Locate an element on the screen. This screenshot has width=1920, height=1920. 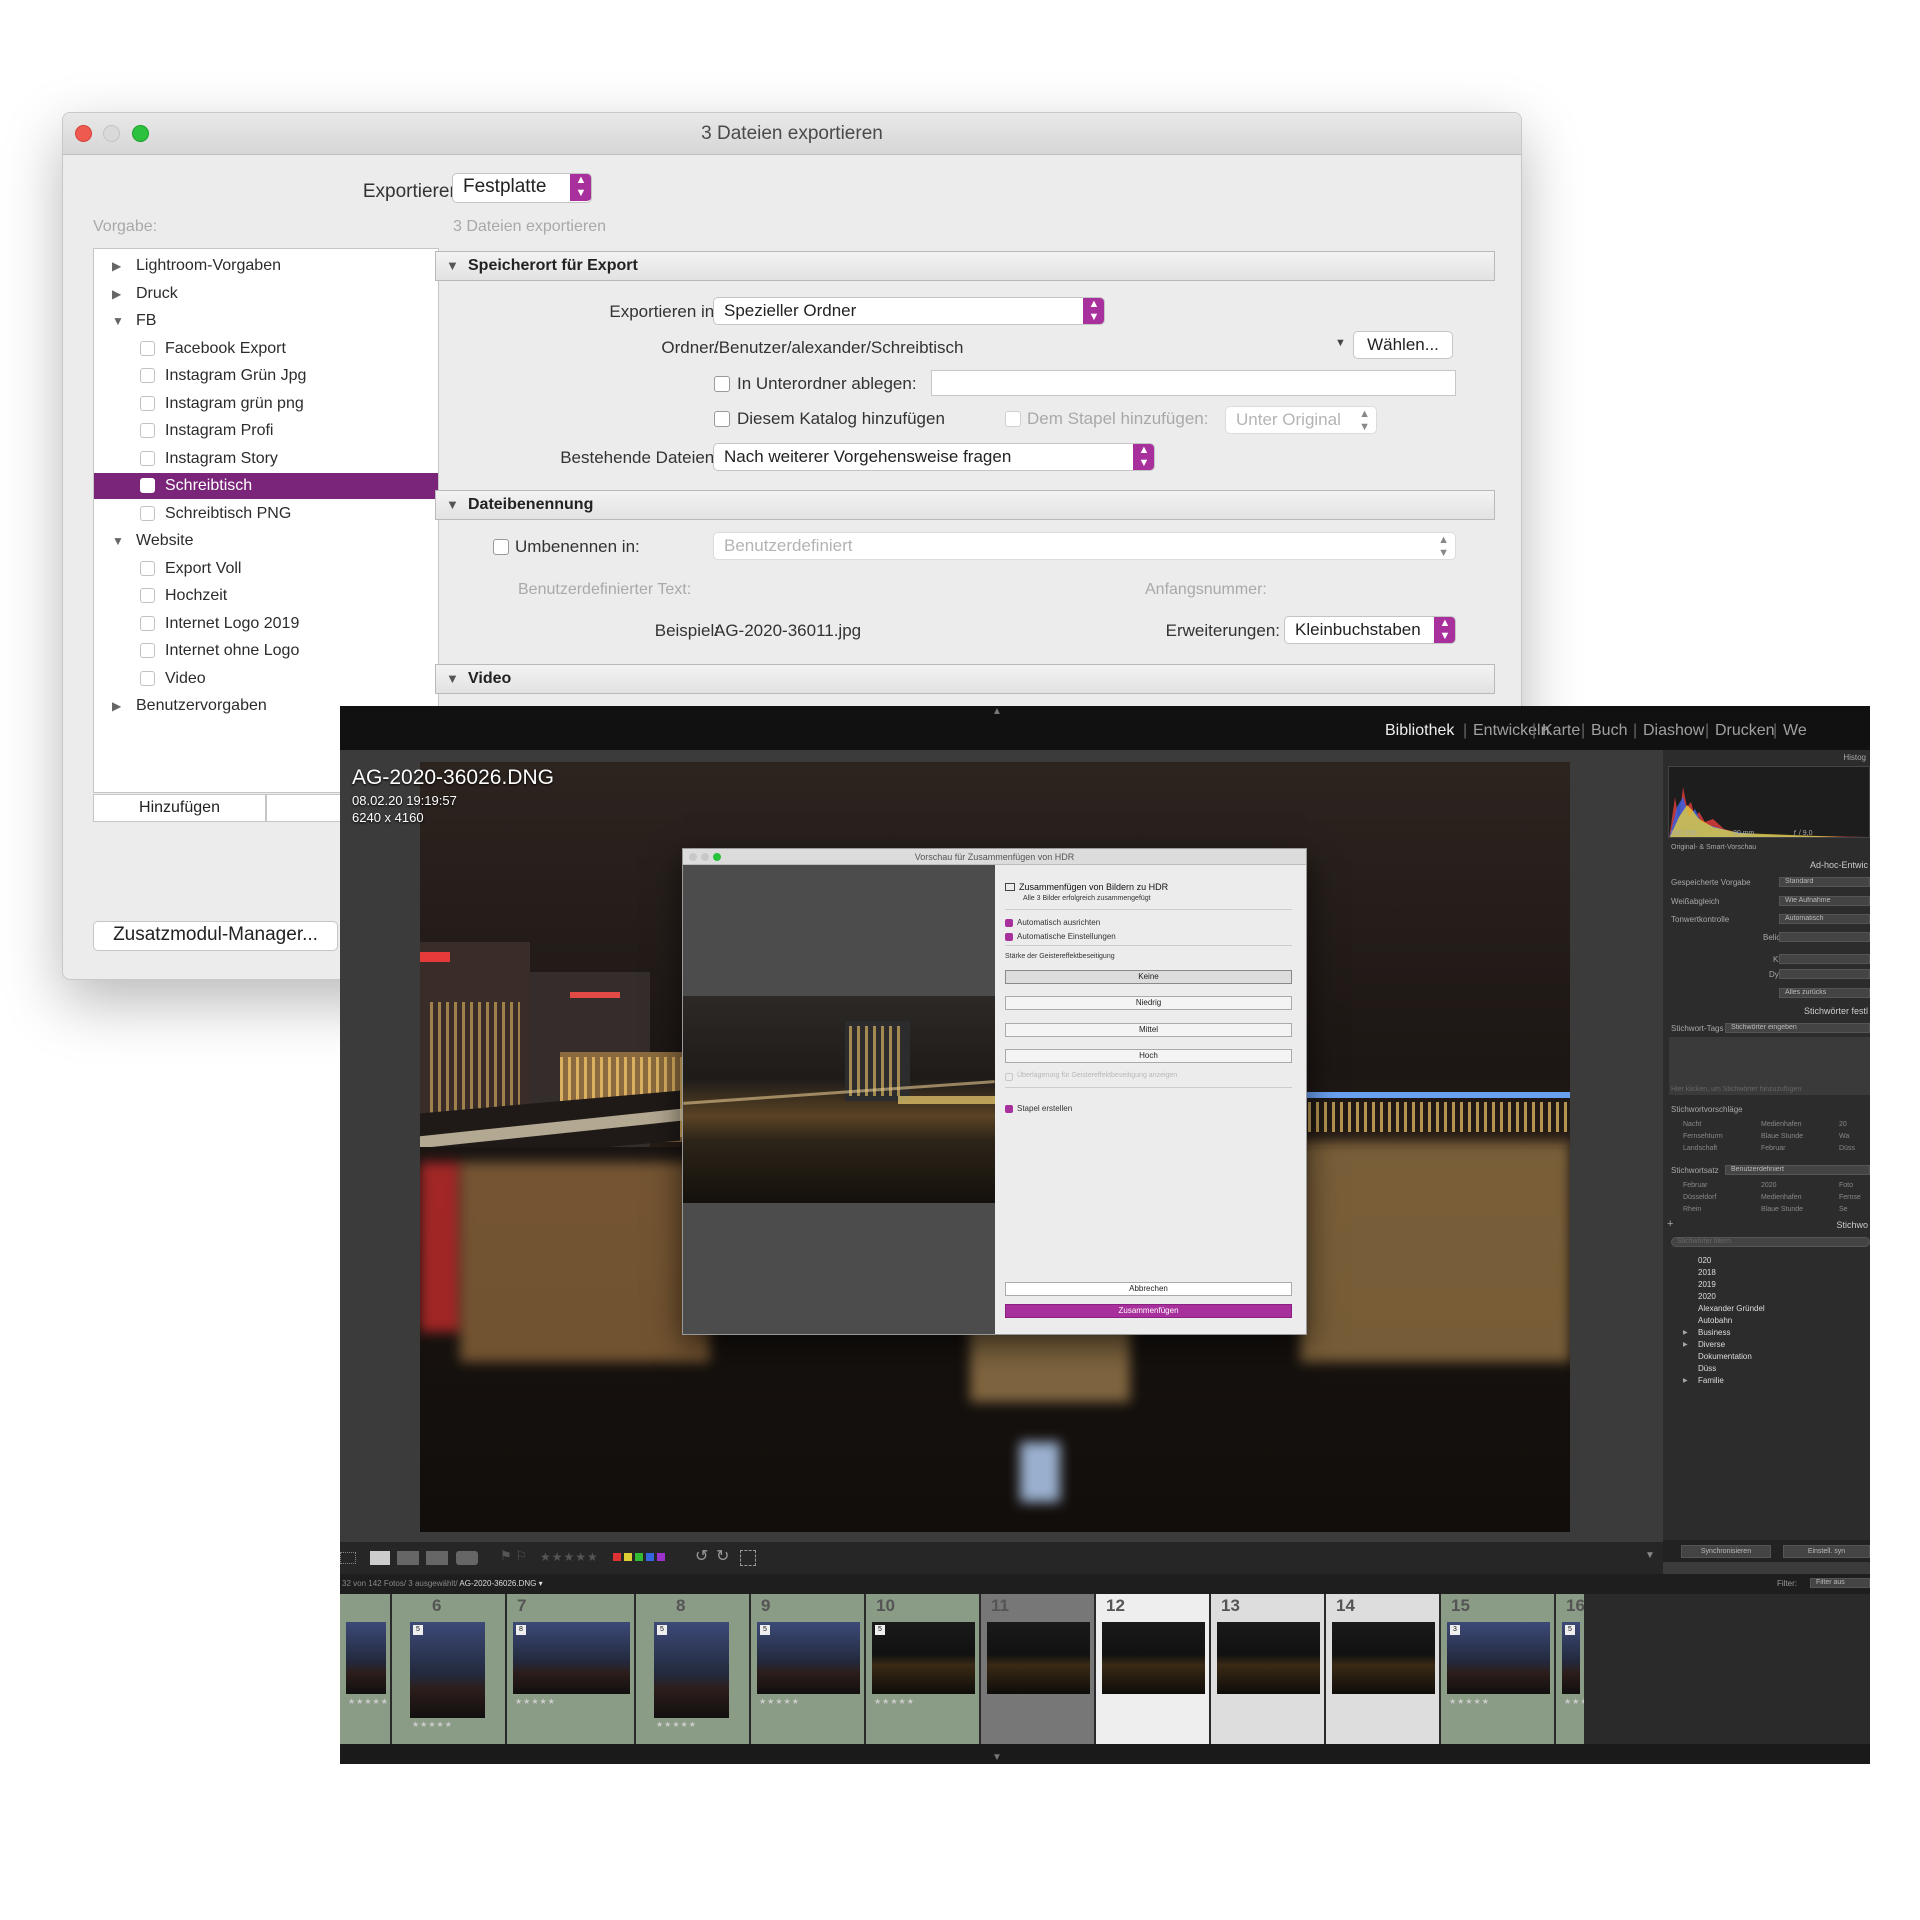
grid-view-icon is located at coordinates (348, 1558).